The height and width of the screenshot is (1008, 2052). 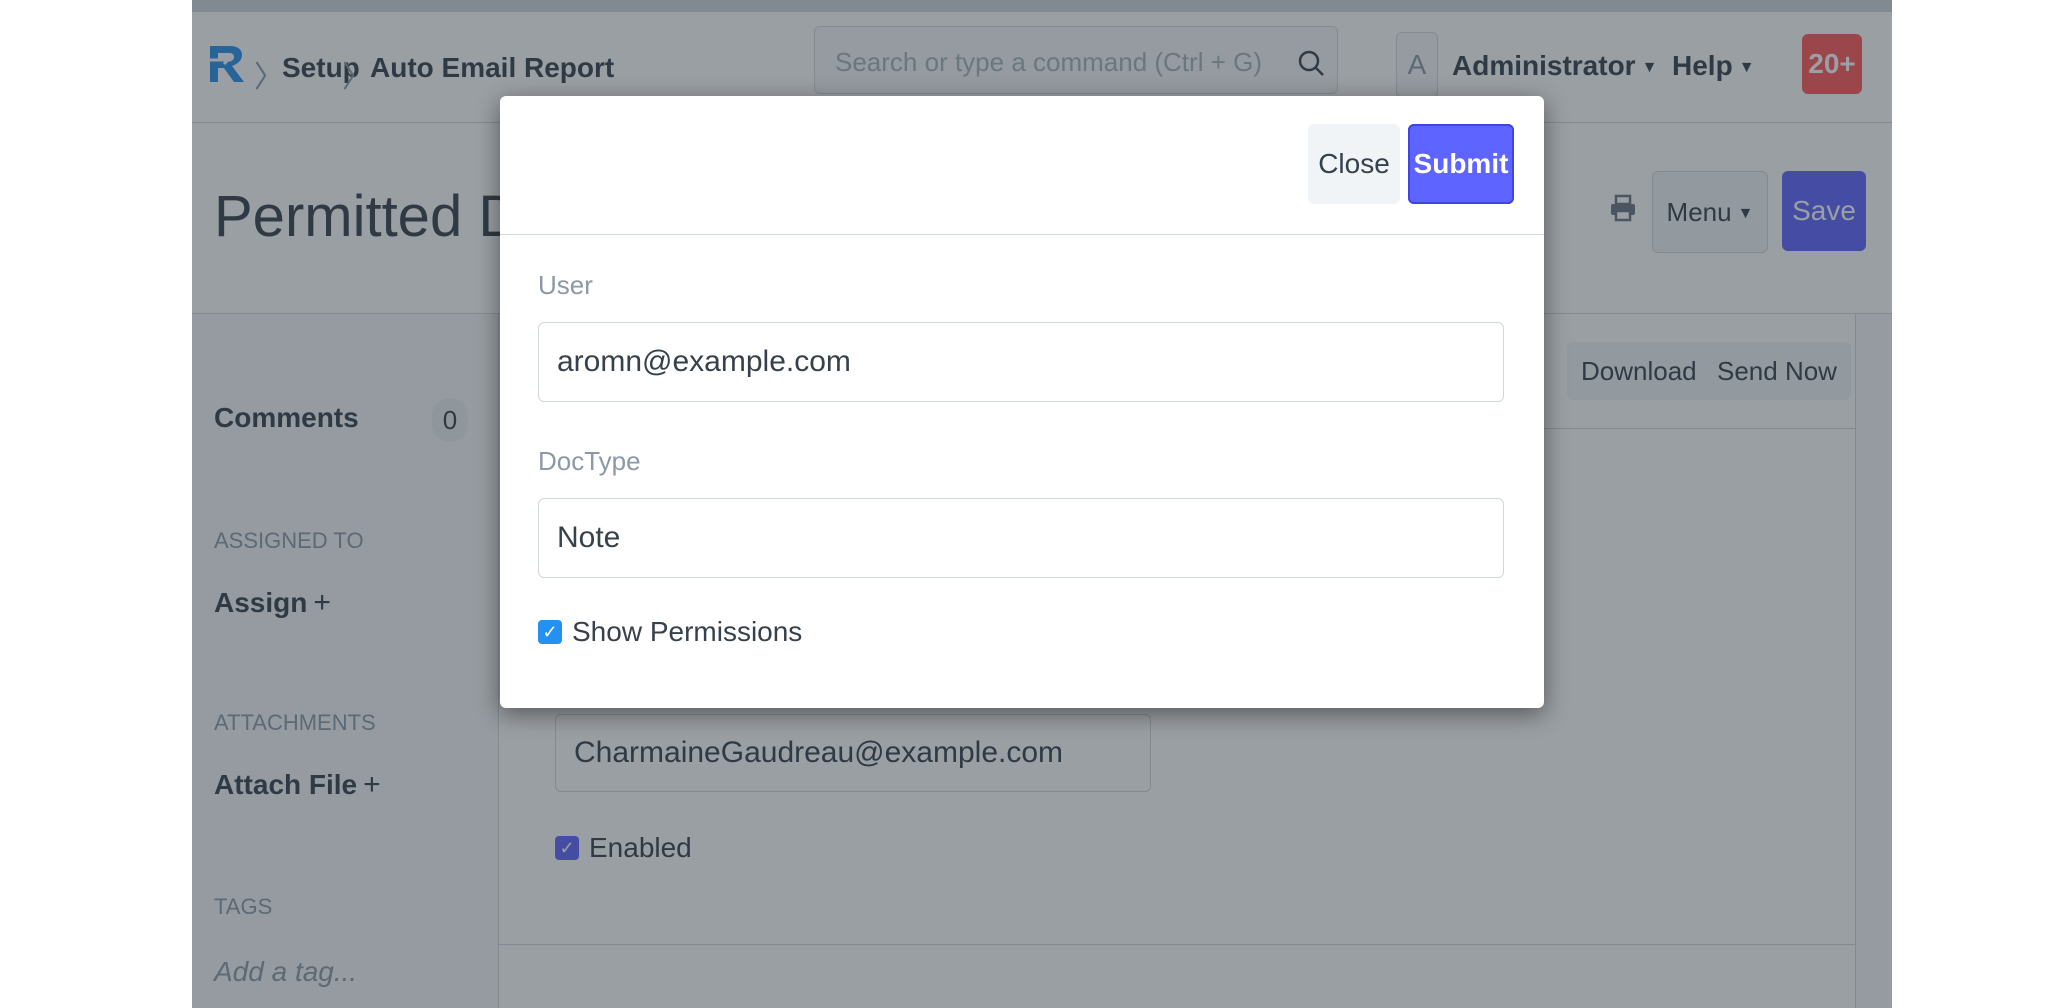 I want to click on show-permissions-checkbox-row: ✓ Show Permissions, so click(x=670, y=632).